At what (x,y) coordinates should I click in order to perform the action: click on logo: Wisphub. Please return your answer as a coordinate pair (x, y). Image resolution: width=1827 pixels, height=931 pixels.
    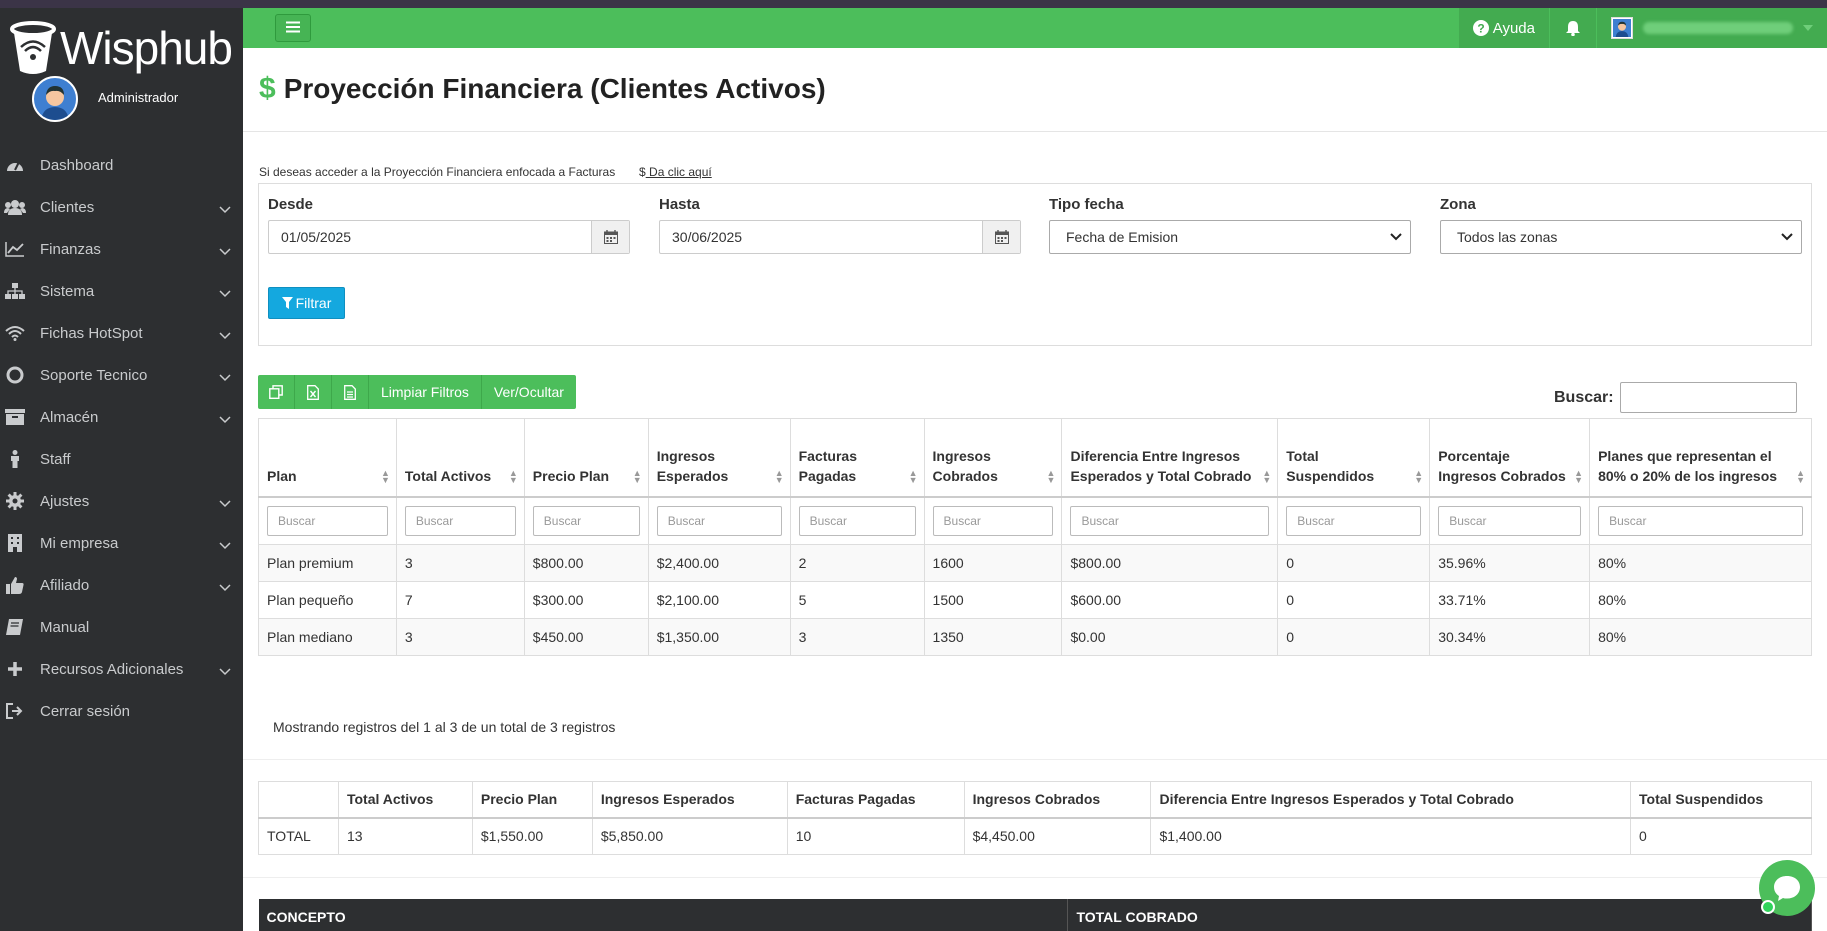
    Looking at the image, I should click on (121, 48).